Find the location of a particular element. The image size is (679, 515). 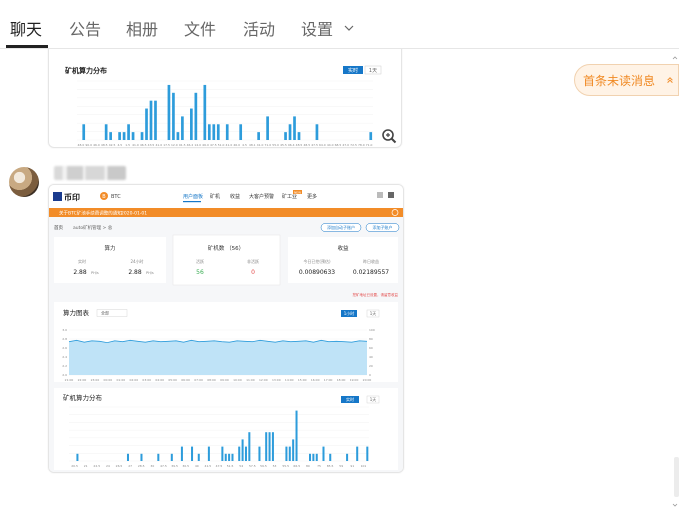

nav-new-tag: NEW is located at coordinates (297, 192).